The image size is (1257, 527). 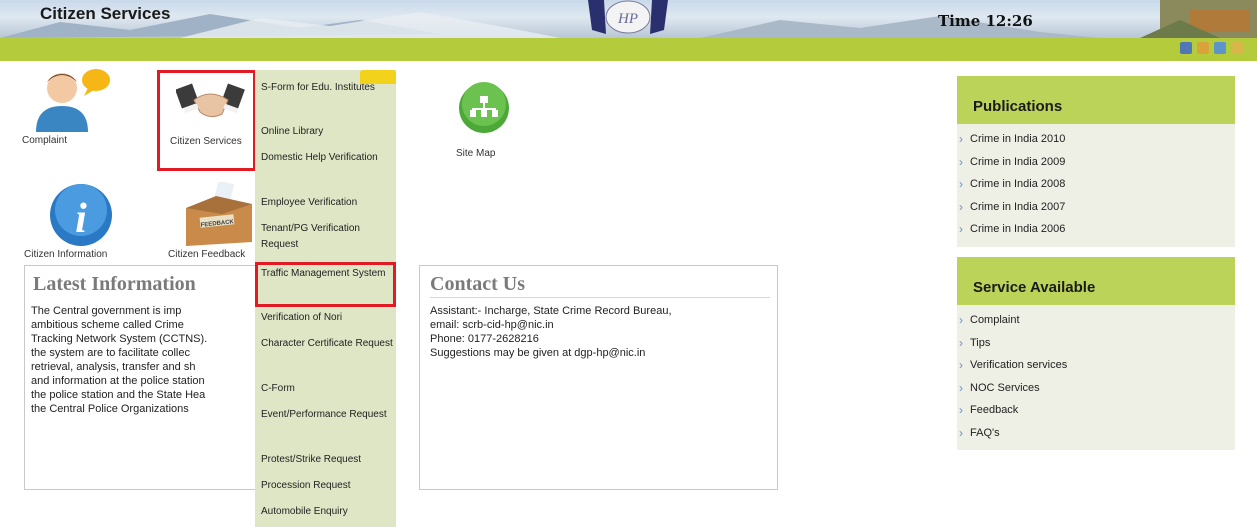 I want to click on publication-link: Crime in India 2007, so click(x=1096, y=207).